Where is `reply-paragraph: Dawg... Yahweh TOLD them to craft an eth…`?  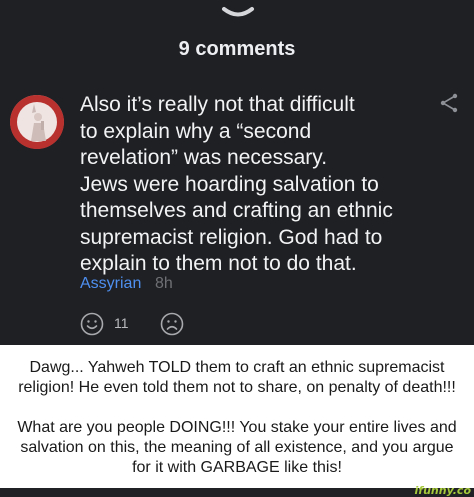
reply-paragraph: Dawg... Yahweh TOLD them to craft an eth… is located at coordinates (237, 377).